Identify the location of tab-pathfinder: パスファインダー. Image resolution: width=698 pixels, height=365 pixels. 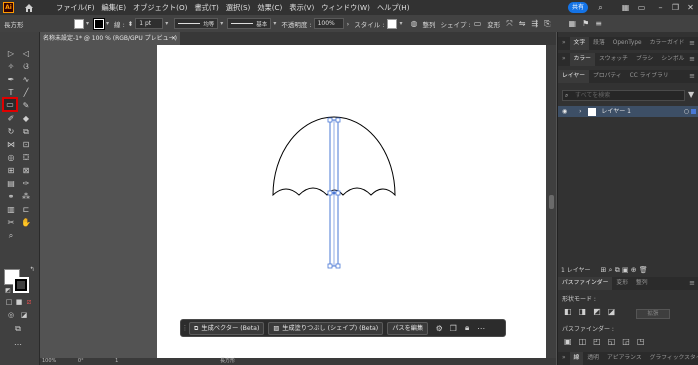
(585, 283).